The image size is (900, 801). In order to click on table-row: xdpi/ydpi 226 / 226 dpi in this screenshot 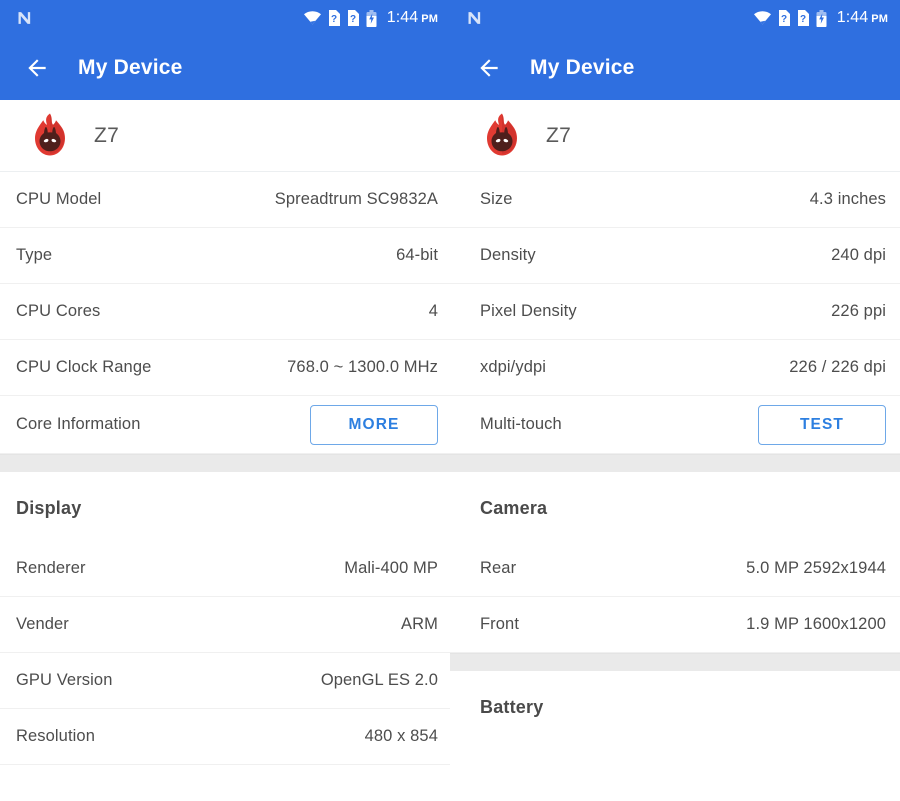, I will do `click(675, 368)`.